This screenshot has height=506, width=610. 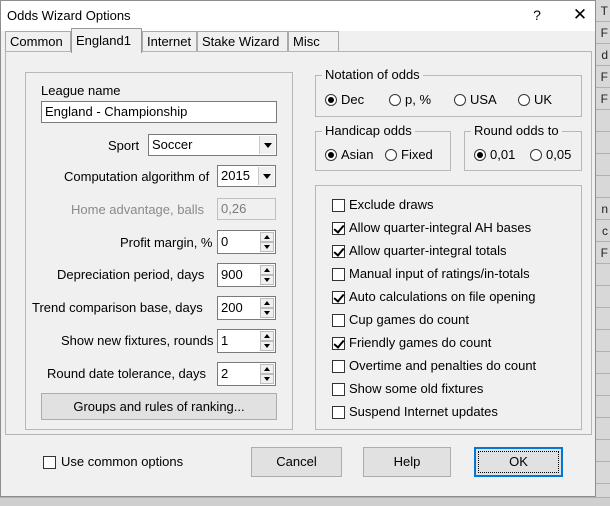 I want to click on focus-rect, so click(x=518, y=462).